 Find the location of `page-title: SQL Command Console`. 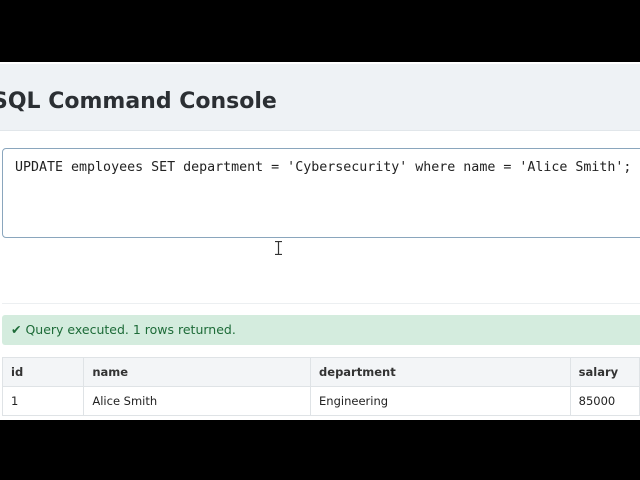

page-title: SQL Command Console is located at coordinates (138, 101).